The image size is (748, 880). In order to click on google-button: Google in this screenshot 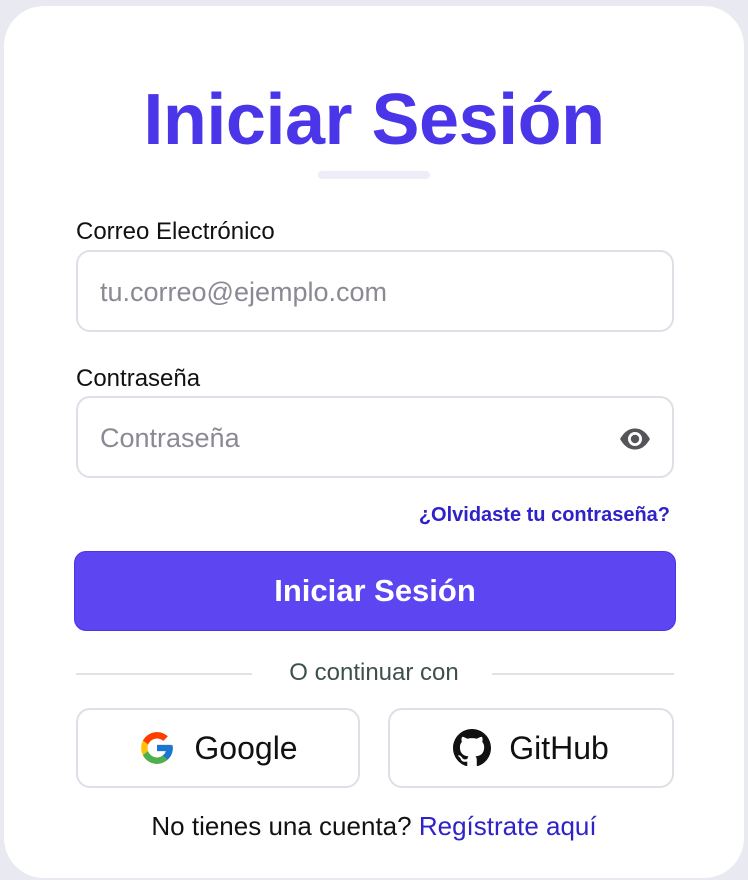, I will do `click(218, 748)`.